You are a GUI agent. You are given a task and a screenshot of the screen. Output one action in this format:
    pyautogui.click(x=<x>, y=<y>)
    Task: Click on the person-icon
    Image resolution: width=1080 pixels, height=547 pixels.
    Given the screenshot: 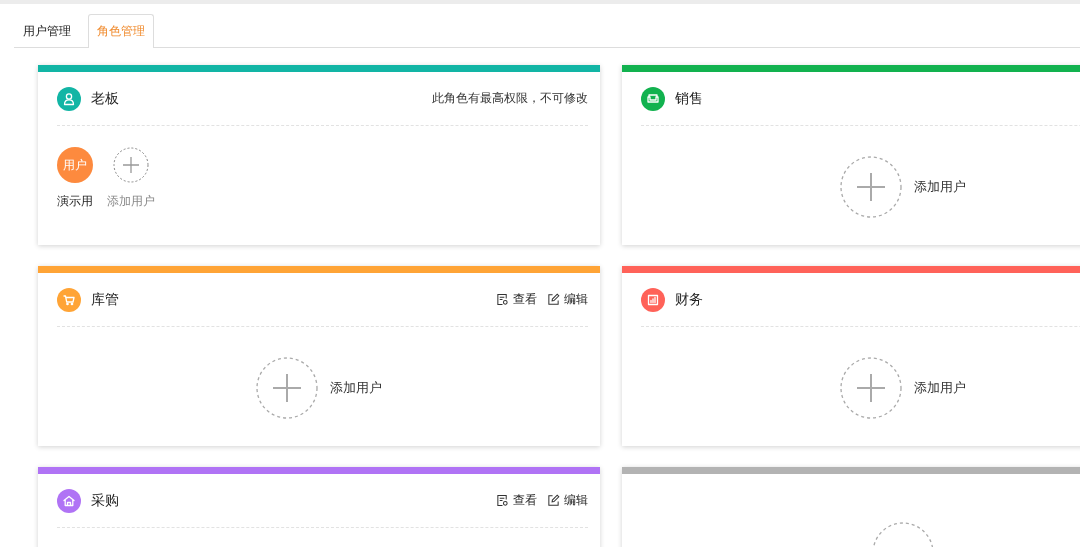 What is the action you would take?
    pyautogui.click(x=69, y=98)
    